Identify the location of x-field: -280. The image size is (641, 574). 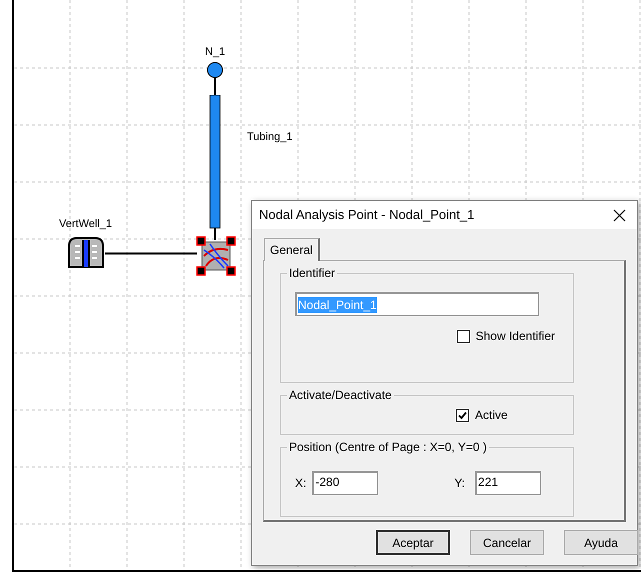
(345, 483).